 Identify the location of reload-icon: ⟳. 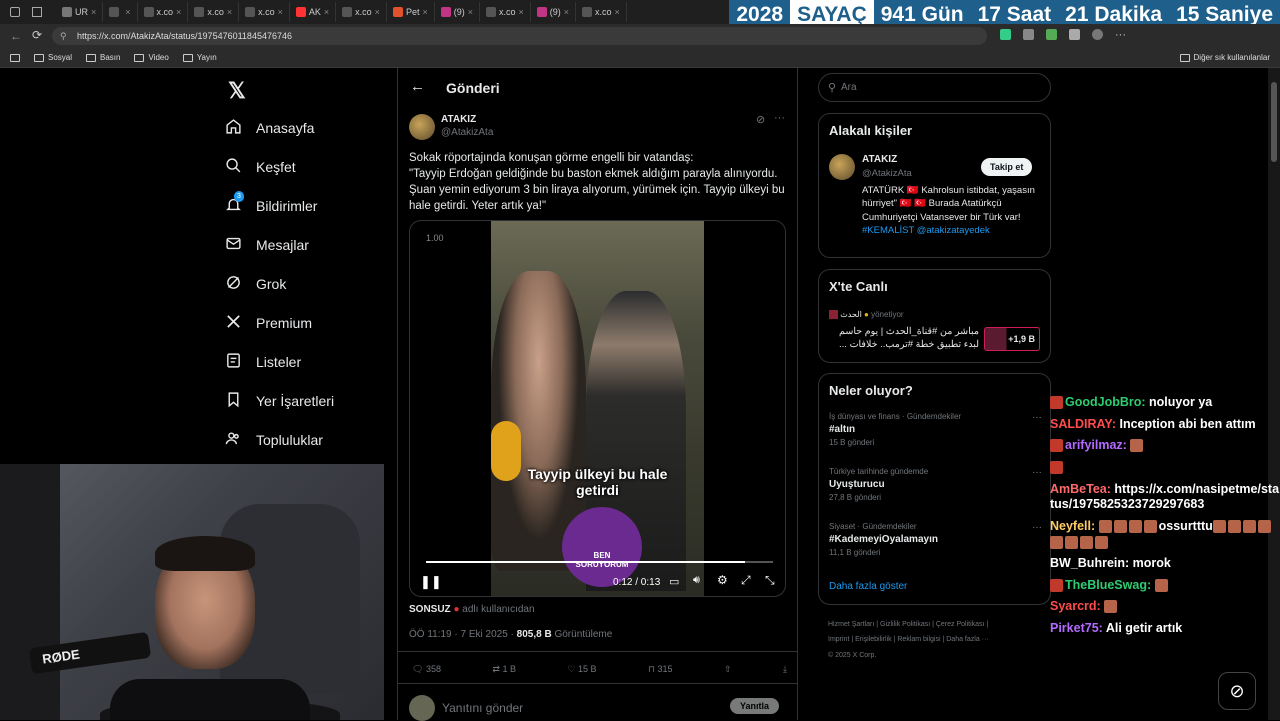
(37, 35).